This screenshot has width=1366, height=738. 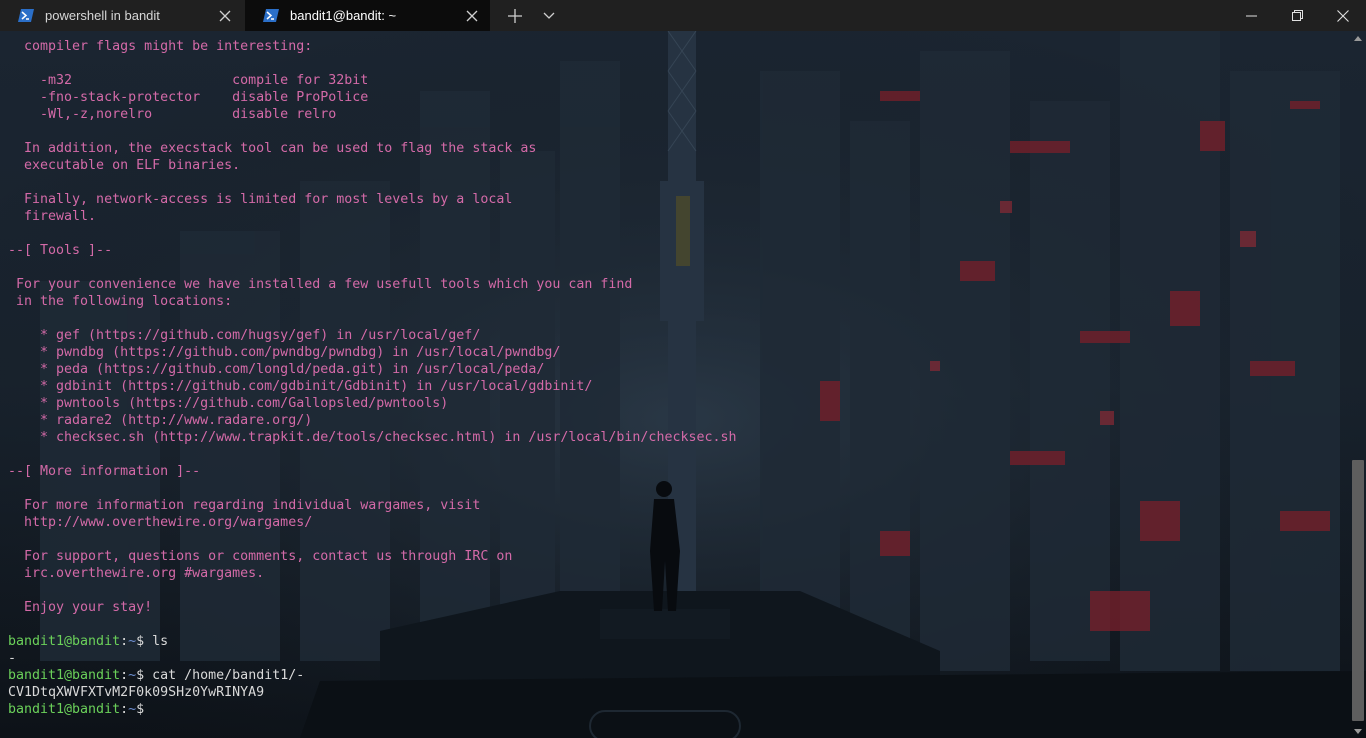 I want to click on chevron-up-icon, so click(x=1358, y=38).